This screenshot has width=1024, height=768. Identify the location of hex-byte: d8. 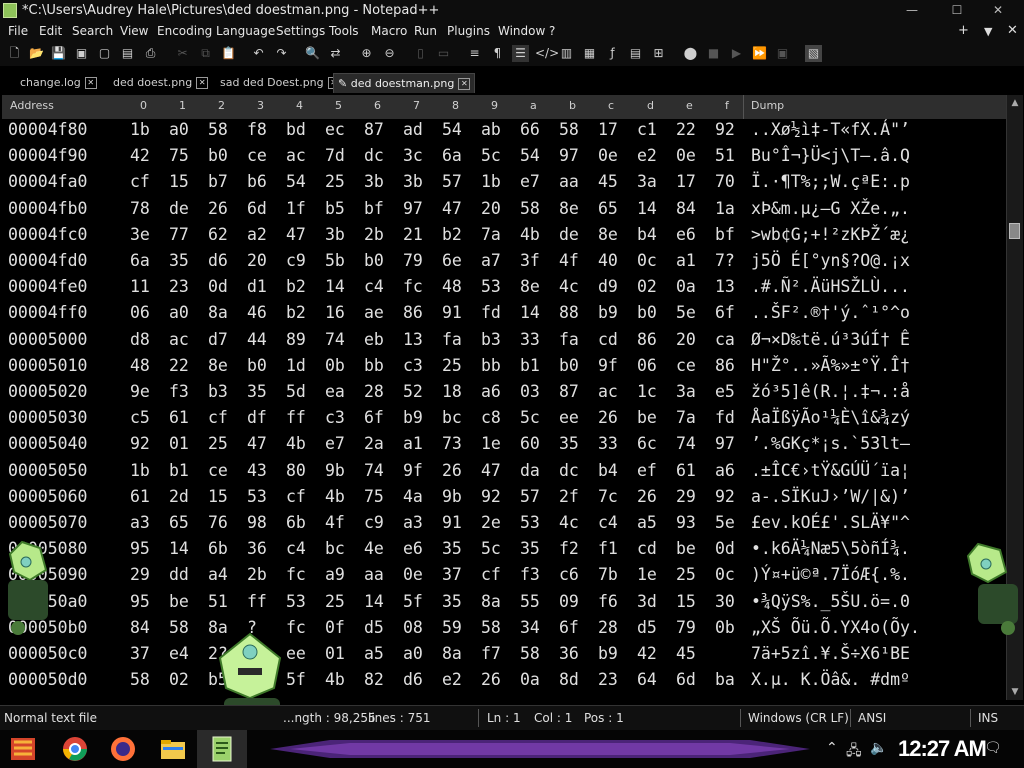
(140, 339).